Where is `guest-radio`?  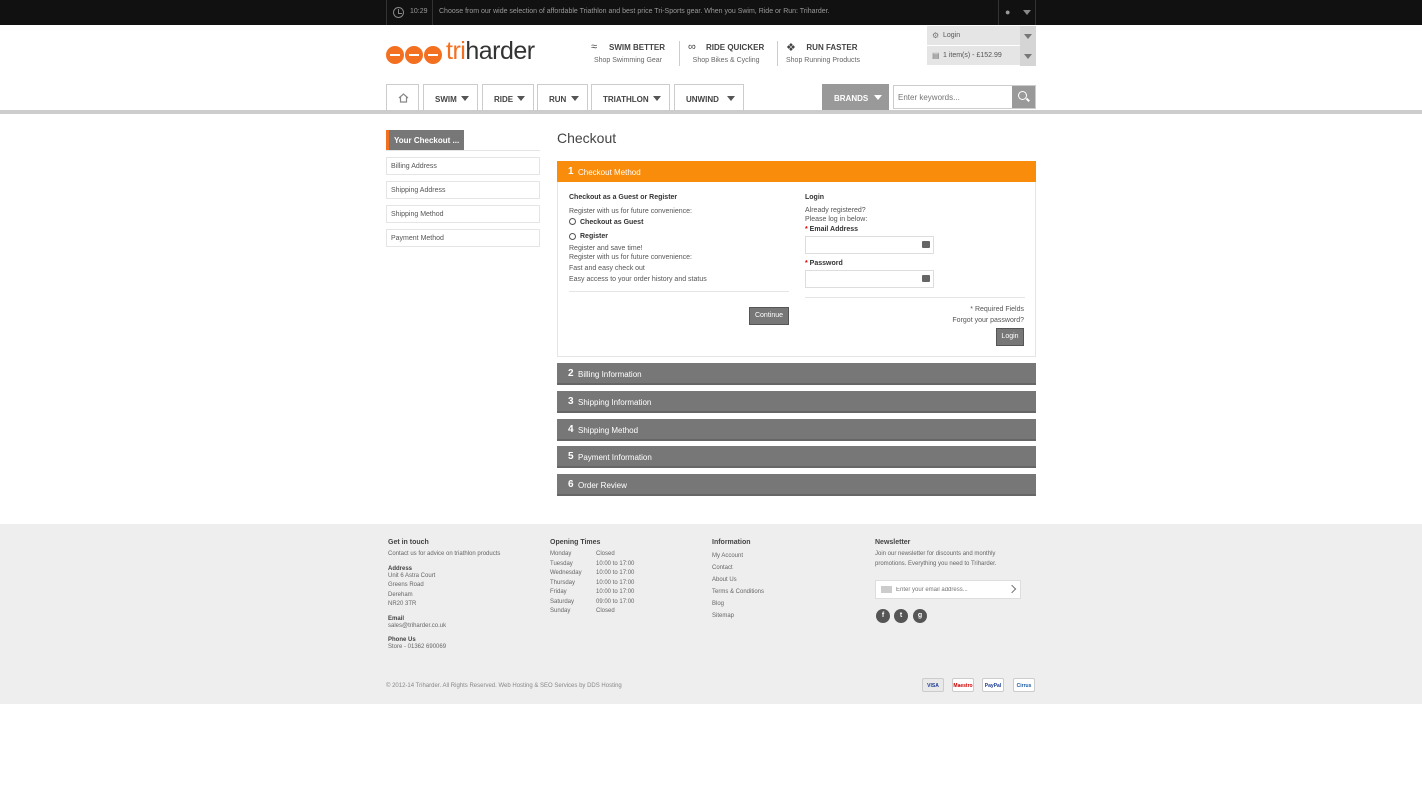 guest-radio is located at coordinates (572, 221).